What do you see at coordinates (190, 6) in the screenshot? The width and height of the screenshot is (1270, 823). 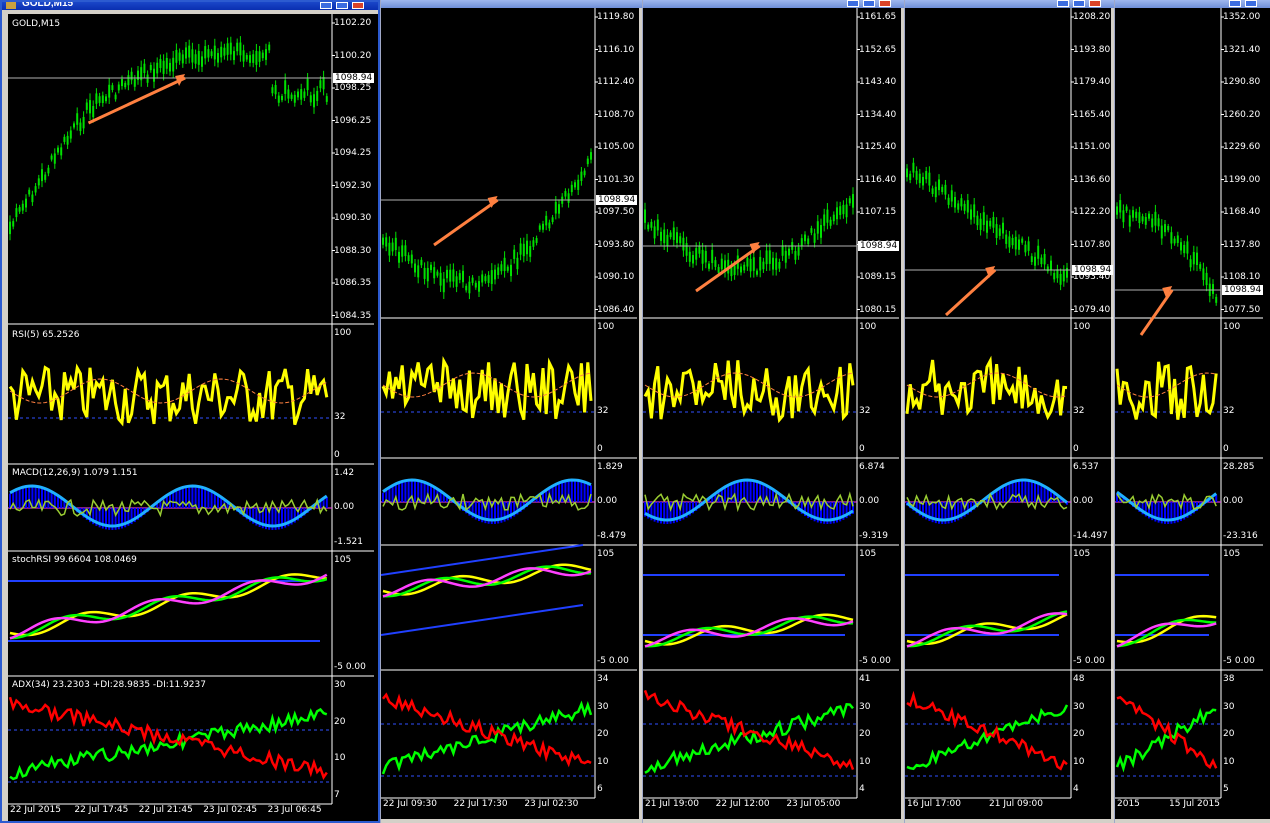 I see `title-bar: GOLD,M15` at bounding box center [190, 6].